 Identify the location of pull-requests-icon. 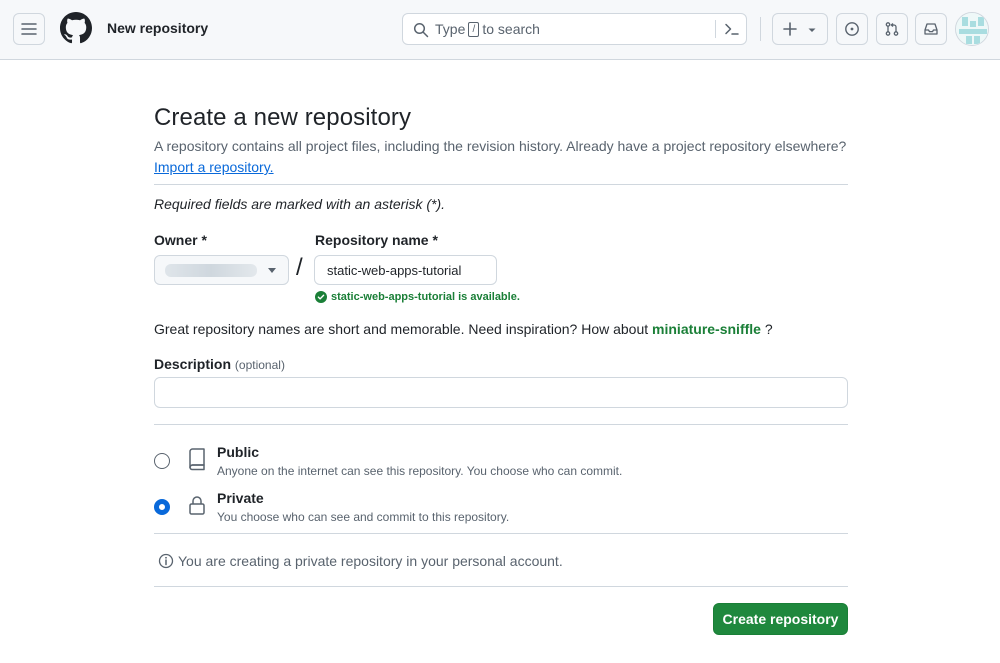
(892, 29).